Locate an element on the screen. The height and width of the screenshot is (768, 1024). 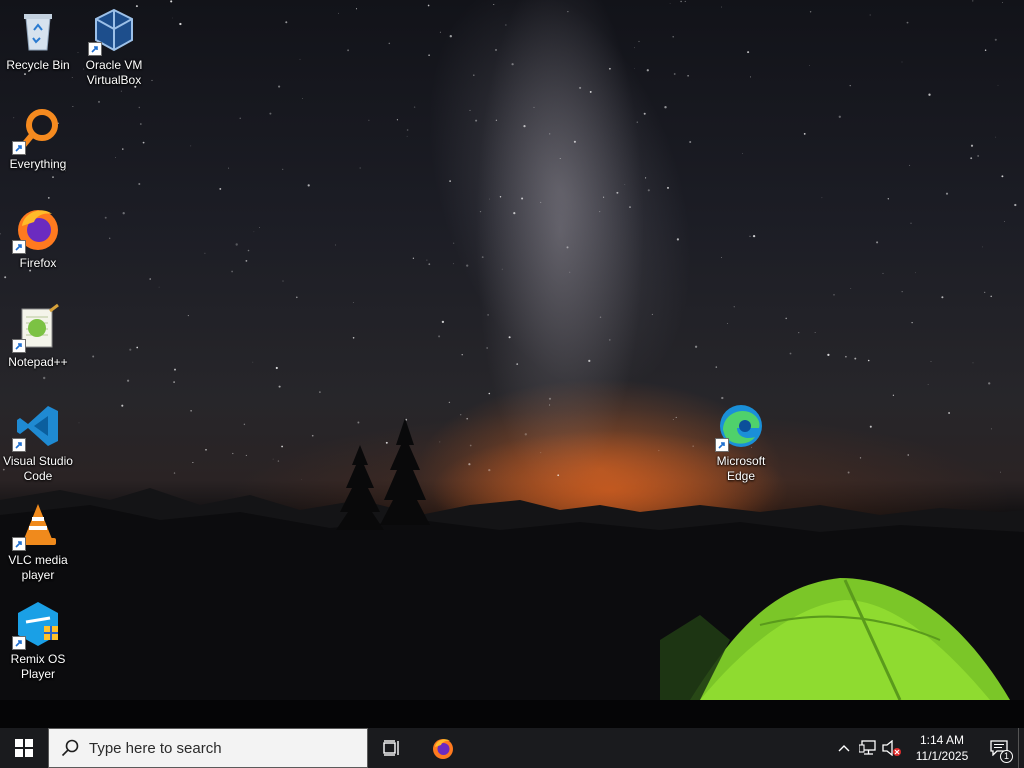
desktop-icon-label: Recycle Bin is located at coordinates (38, 65).